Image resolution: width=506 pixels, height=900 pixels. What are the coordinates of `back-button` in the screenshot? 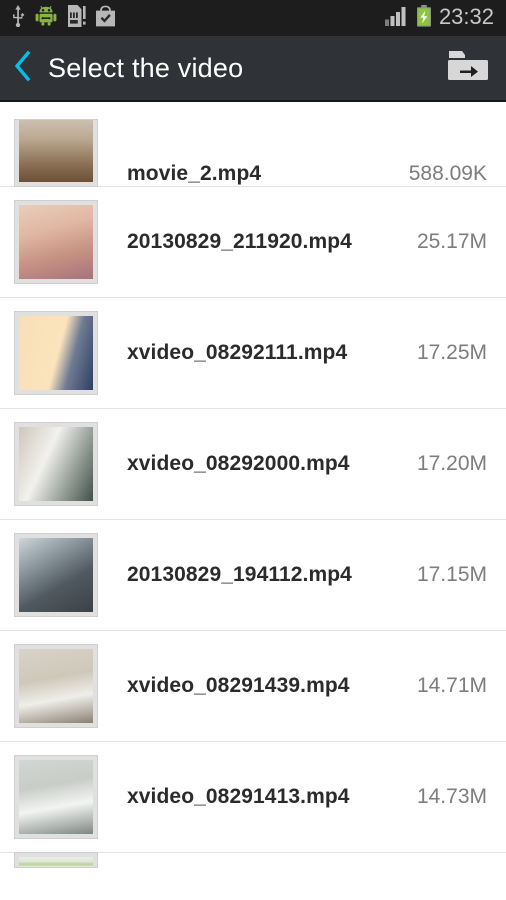 It's located at (23, 68).